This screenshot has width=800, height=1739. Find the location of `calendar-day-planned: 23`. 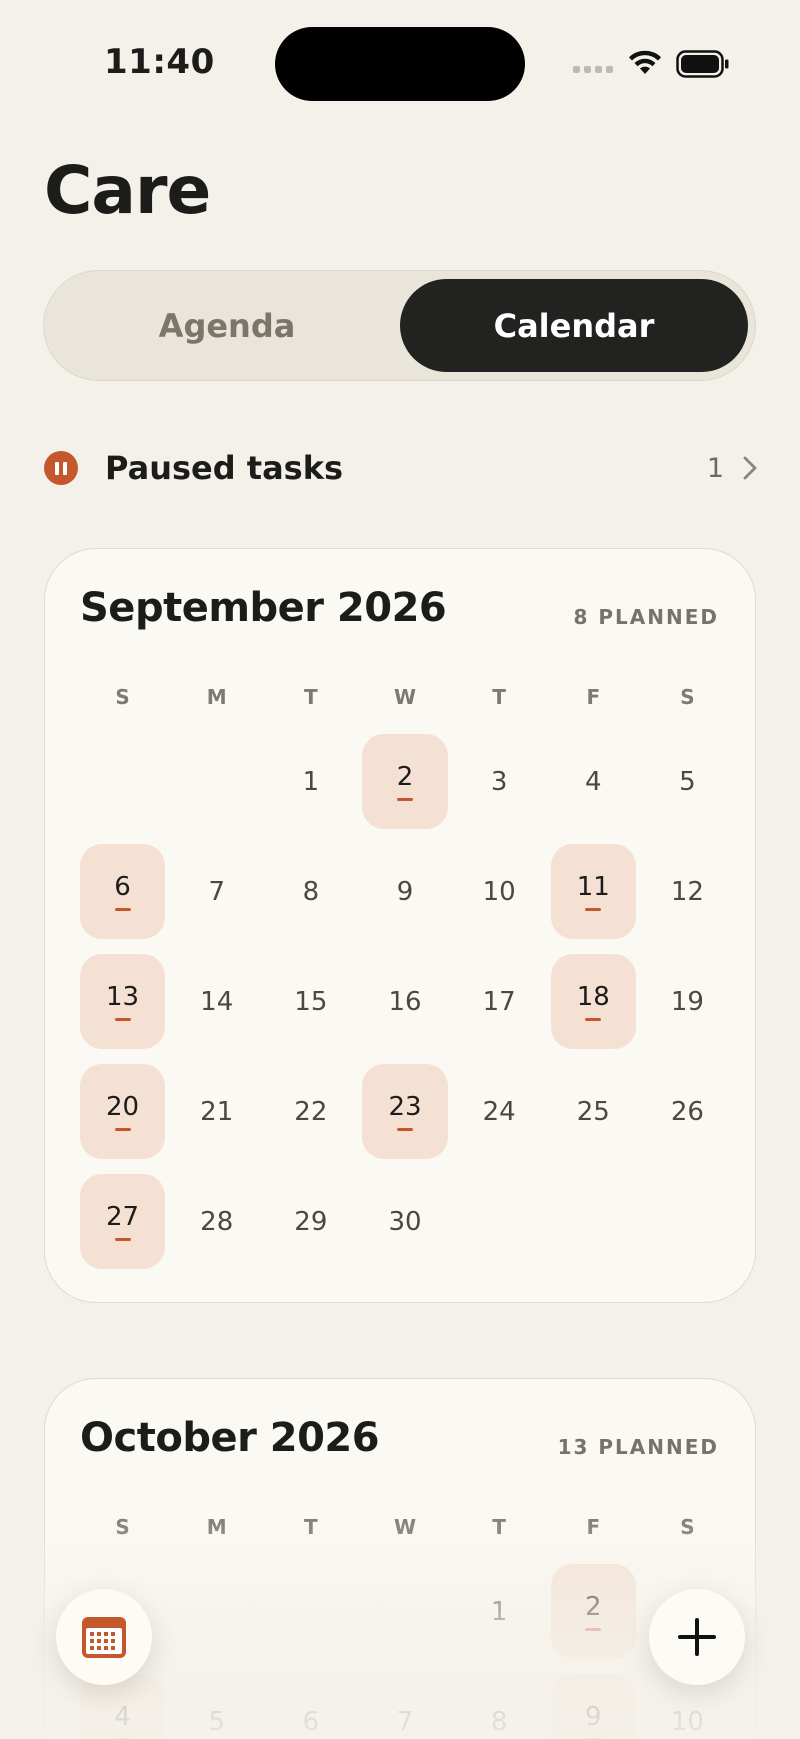

calendar-day-planned: 23 is located at coordinates (405, 1111).